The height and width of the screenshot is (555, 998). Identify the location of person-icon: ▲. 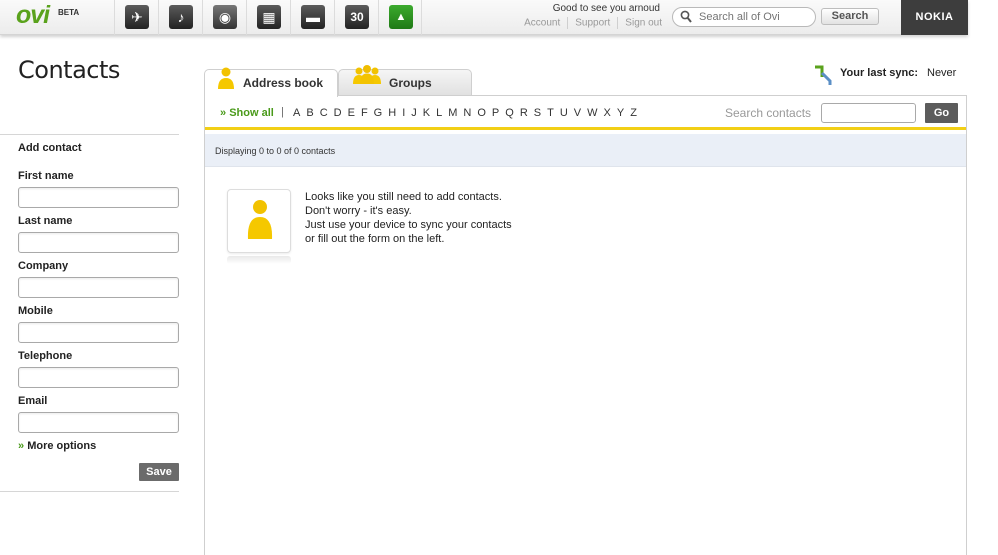
(401, 17).